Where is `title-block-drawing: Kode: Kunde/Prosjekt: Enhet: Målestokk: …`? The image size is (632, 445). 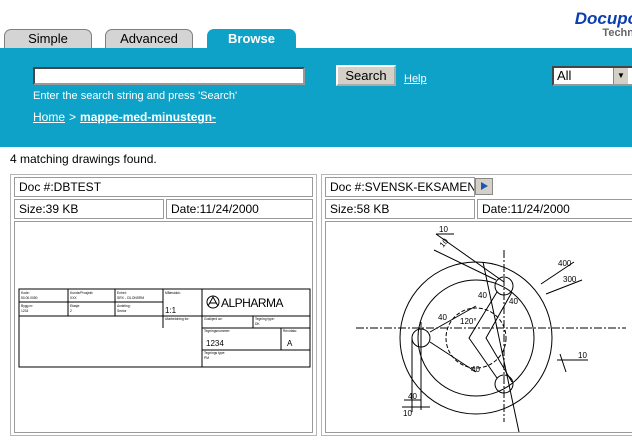
title-block-drawing: Kode: Kunde/Prosjekt: Enhet: Målestokk: … is located at coordinates (164, 328).